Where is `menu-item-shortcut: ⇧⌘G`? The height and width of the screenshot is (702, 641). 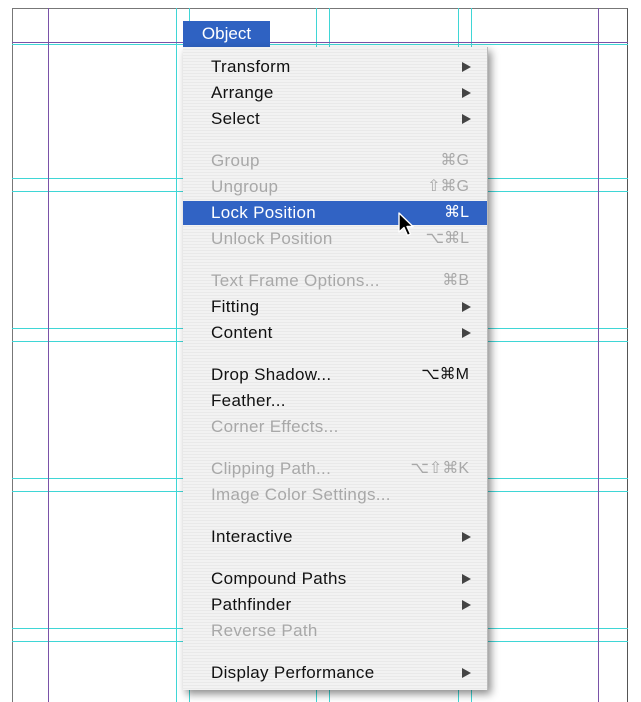 menu-item-shortcut: ⇧⌘G is located at coordinates (448, 186).